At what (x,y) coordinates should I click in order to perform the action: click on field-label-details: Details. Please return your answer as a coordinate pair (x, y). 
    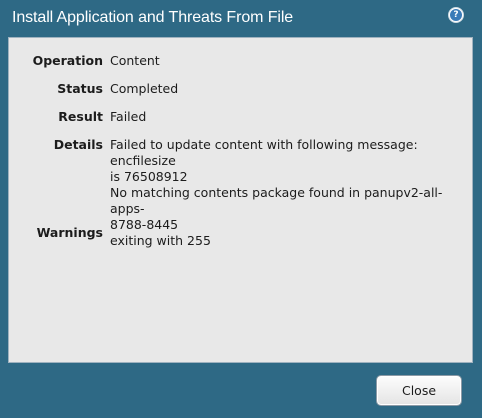
    Looking at the image, I should click on (78, 144).